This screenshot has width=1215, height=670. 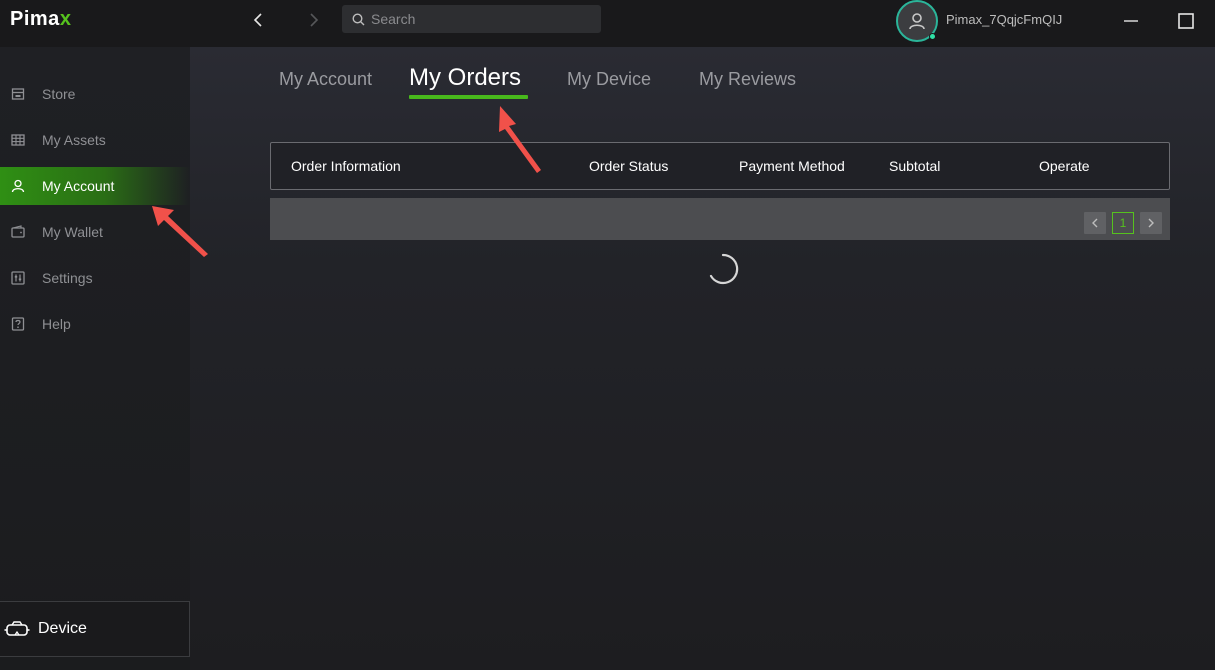 I want to click on search-input, so click(x=481, y=19).